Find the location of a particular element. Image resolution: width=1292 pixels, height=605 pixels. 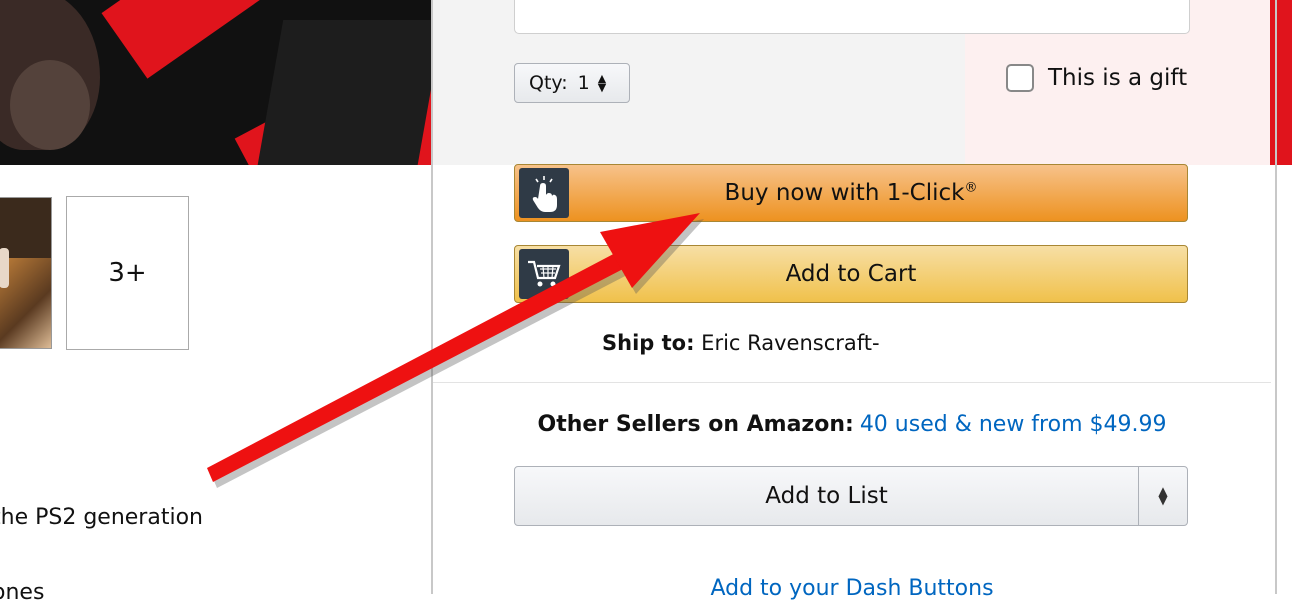

add-to-list-control: Add to List ▲ ▼ is located at coordinates (851, 496).